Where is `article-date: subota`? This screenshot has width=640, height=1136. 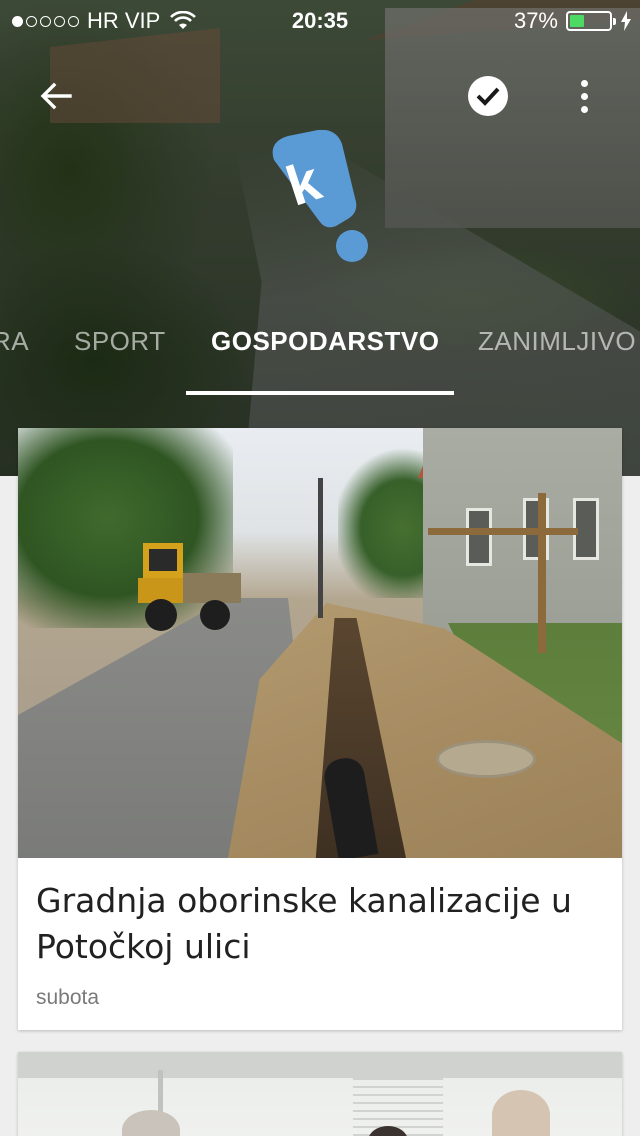 article-date: subota is located at coordinates (68, 997).